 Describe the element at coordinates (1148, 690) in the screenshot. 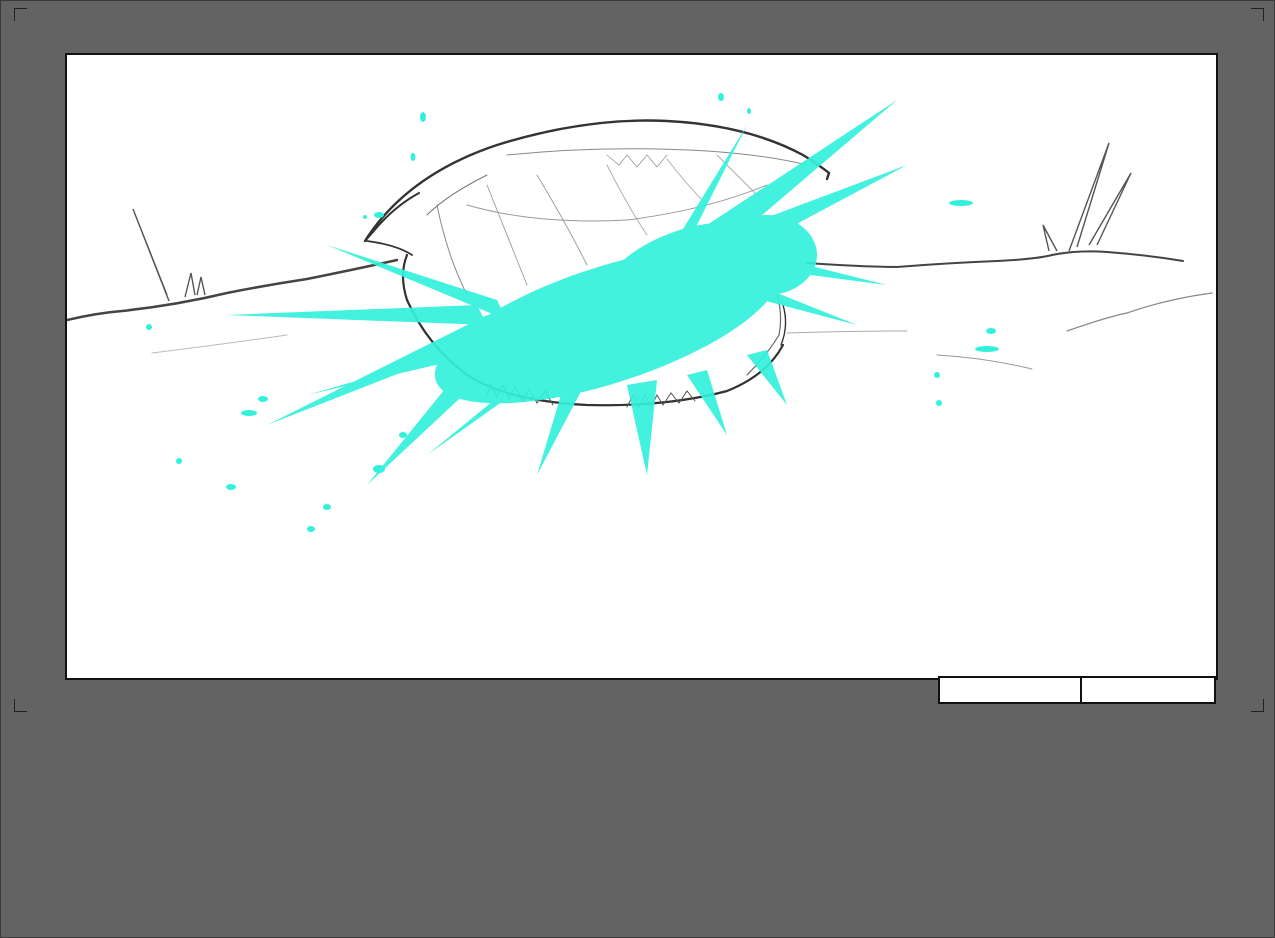

I see `shot-number-box` at that location.